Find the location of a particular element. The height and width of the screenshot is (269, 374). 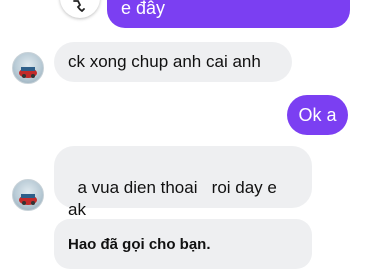

call-notification-bubble: Hao đã gọi cho bạn. is located at coordinates (183, 244).